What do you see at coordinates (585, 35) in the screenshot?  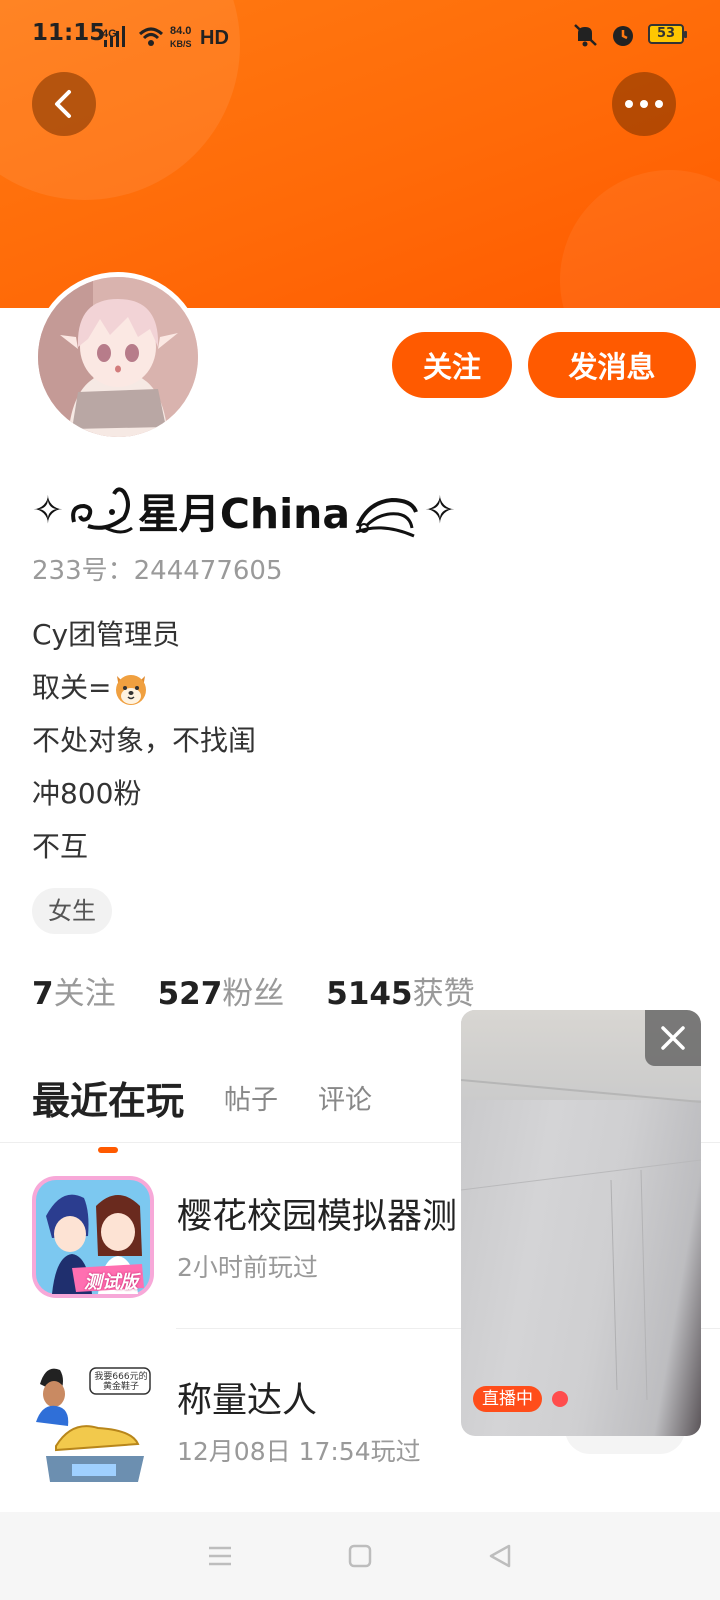 I see `mute-icon` at bounding box center [585, 35].